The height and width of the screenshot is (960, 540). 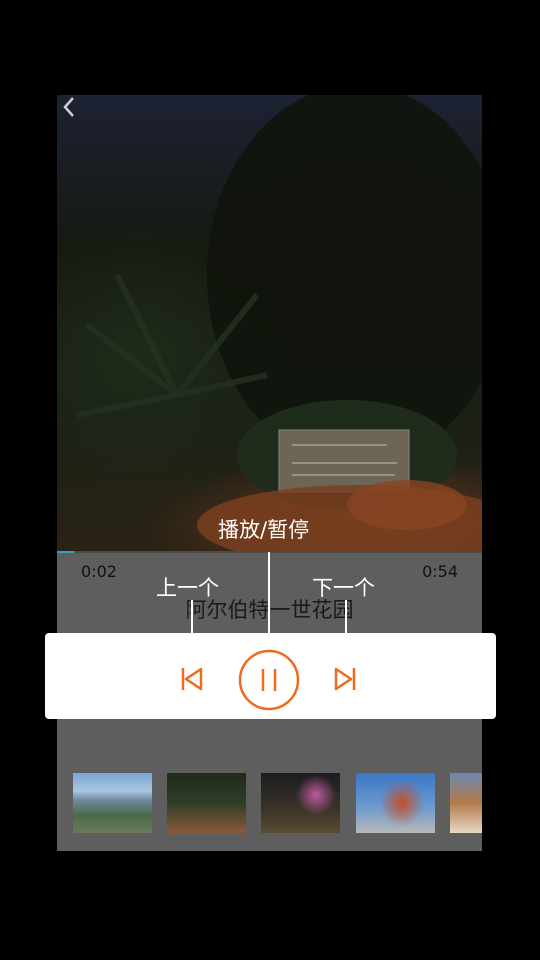 I want to click on chevron-left-icon, so click(x=69, y=107).